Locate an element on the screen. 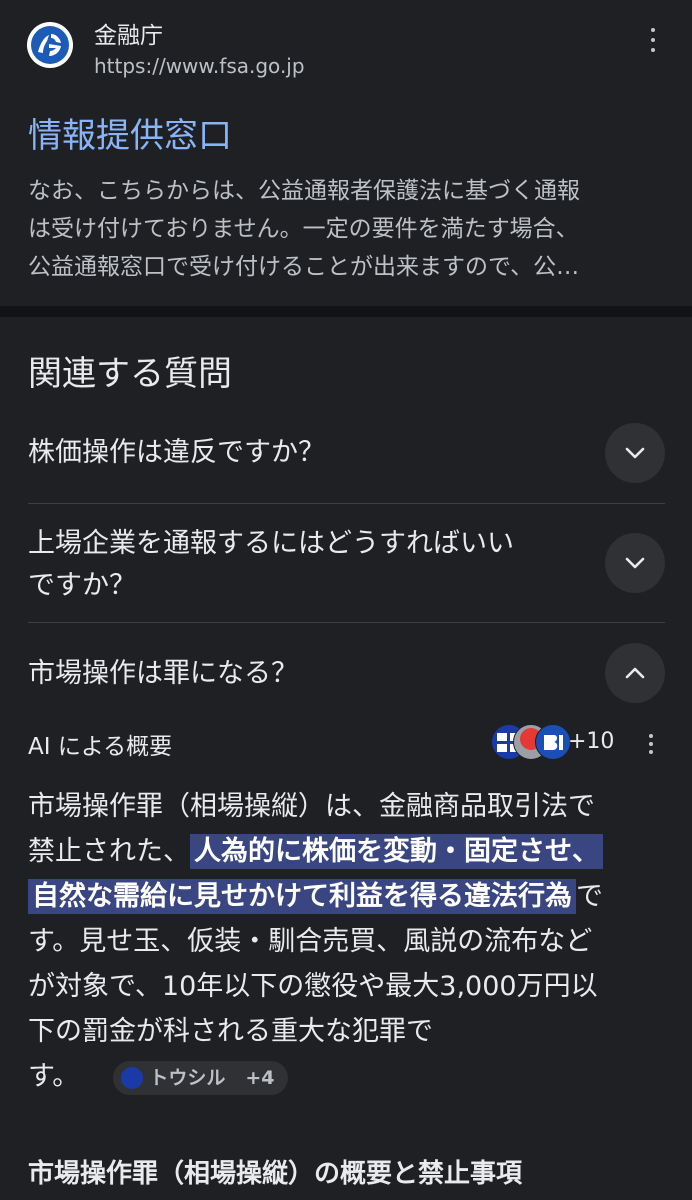  answer-highlight: 人為的に株価を変動・固定させ、 is located at coordinates (396, 851).